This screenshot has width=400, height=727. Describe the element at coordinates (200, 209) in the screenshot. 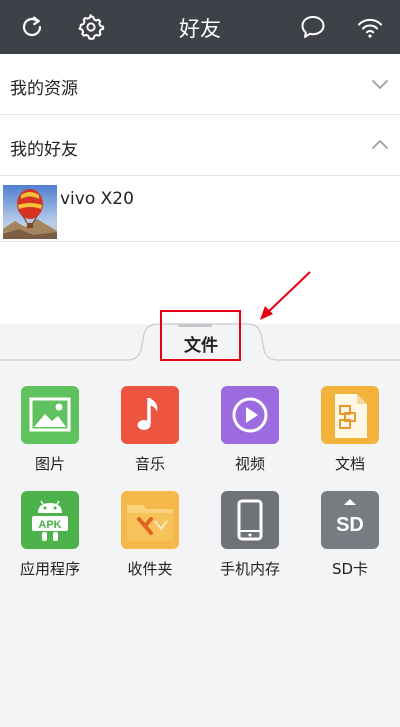

I see `device-row: vivo X20` at that location.